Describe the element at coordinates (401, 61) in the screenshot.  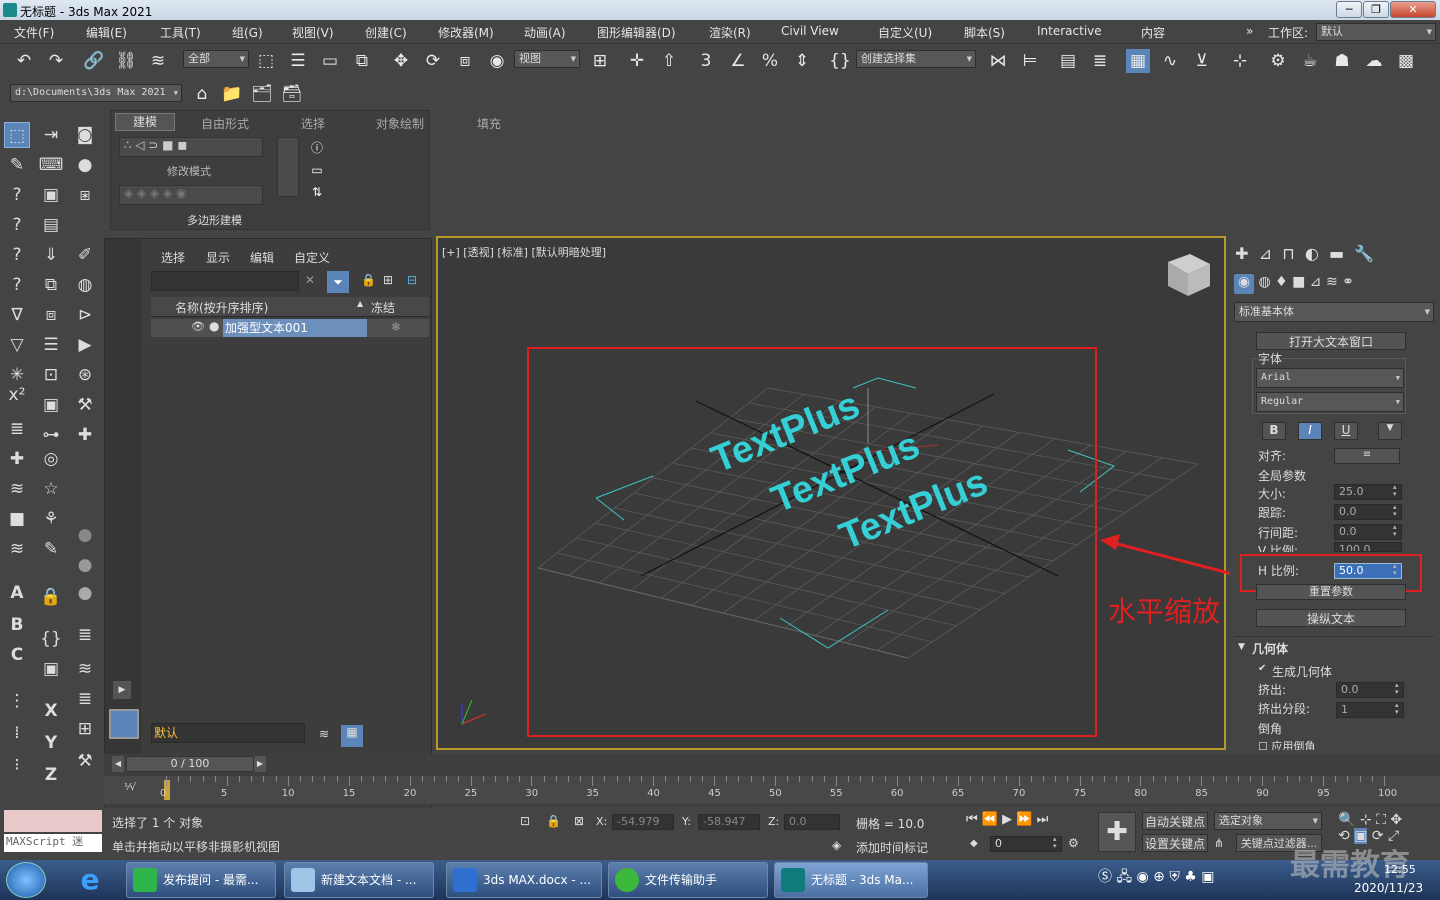
I see `move-icon: ✥` at that location.